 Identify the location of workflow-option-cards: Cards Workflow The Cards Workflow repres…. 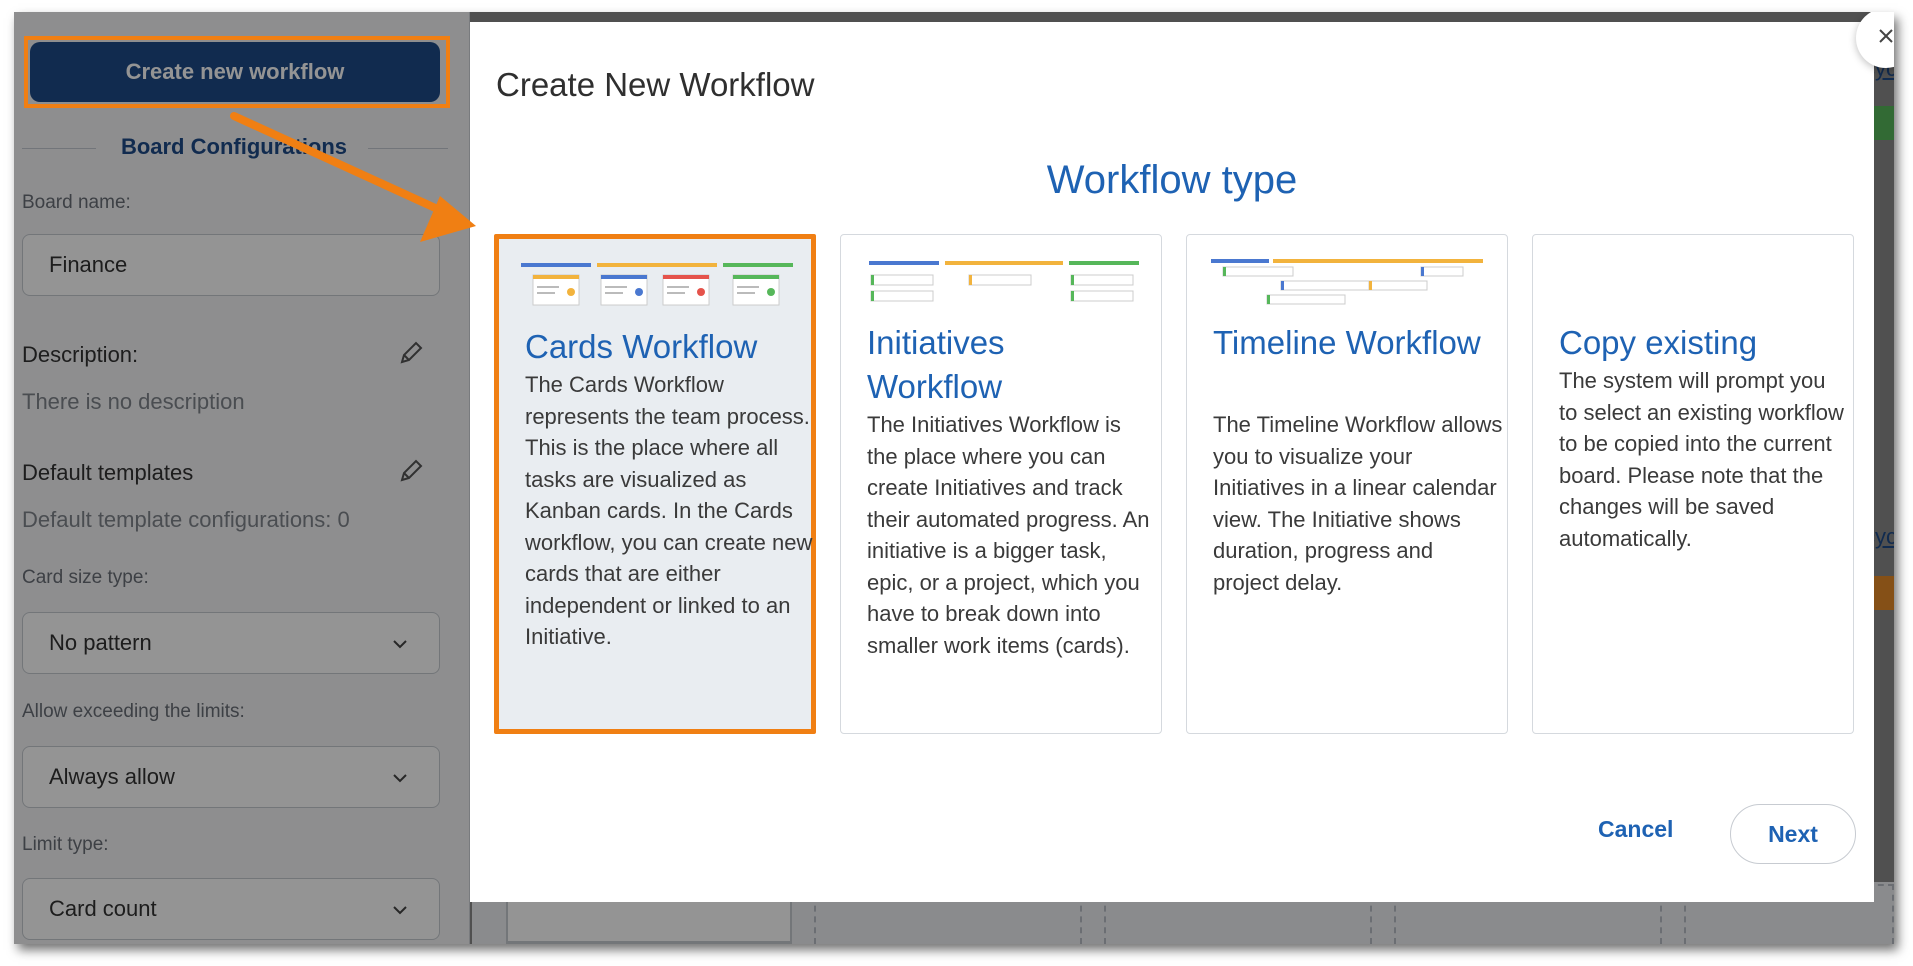
(655, 484).